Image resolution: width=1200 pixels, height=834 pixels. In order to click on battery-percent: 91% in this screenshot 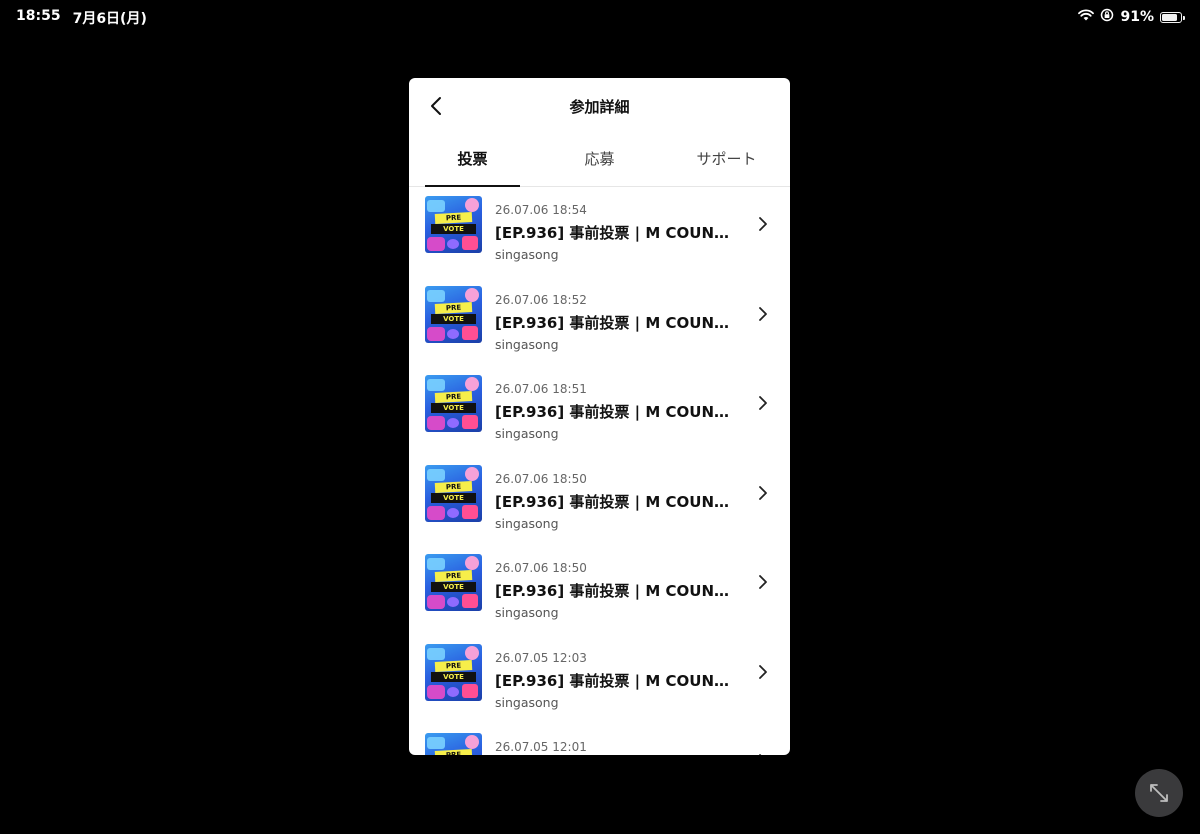, I will do `click(1137, 17)`.